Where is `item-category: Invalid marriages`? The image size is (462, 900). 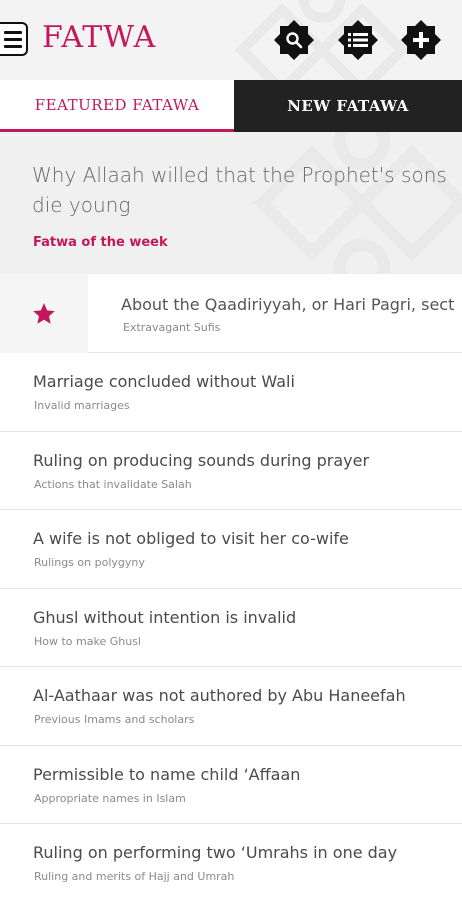 item-category: Invalid marriages is located at coordinates (82, 405).